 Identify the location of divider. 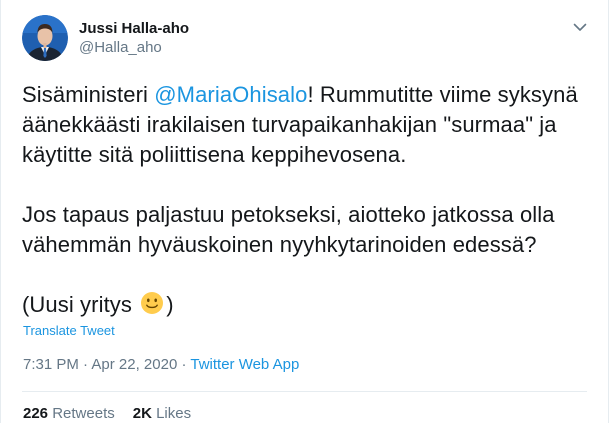
(304, 391).